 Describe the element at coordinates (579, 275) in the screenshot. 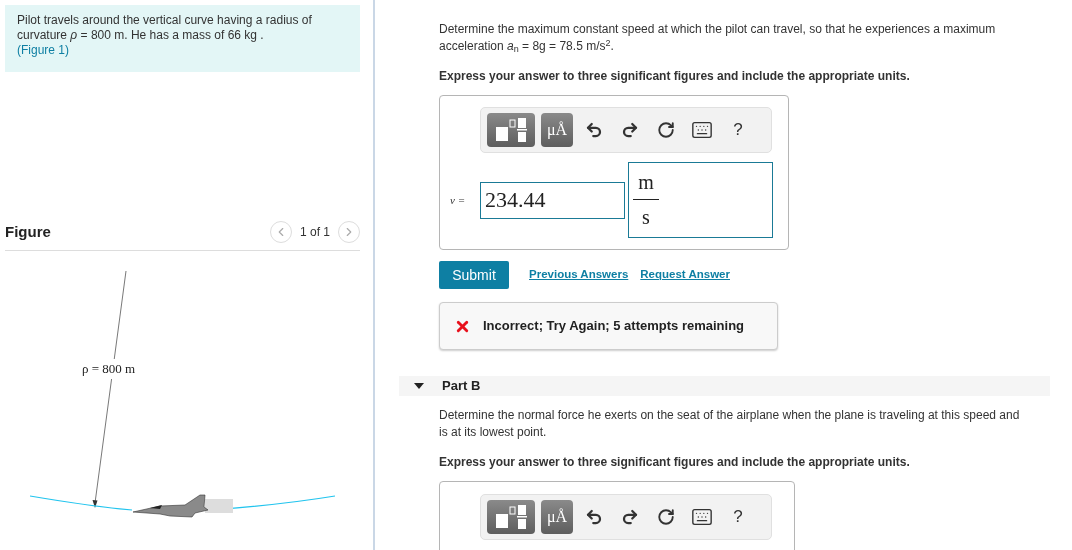

I see `answer-link: Previous Answers` at that location.